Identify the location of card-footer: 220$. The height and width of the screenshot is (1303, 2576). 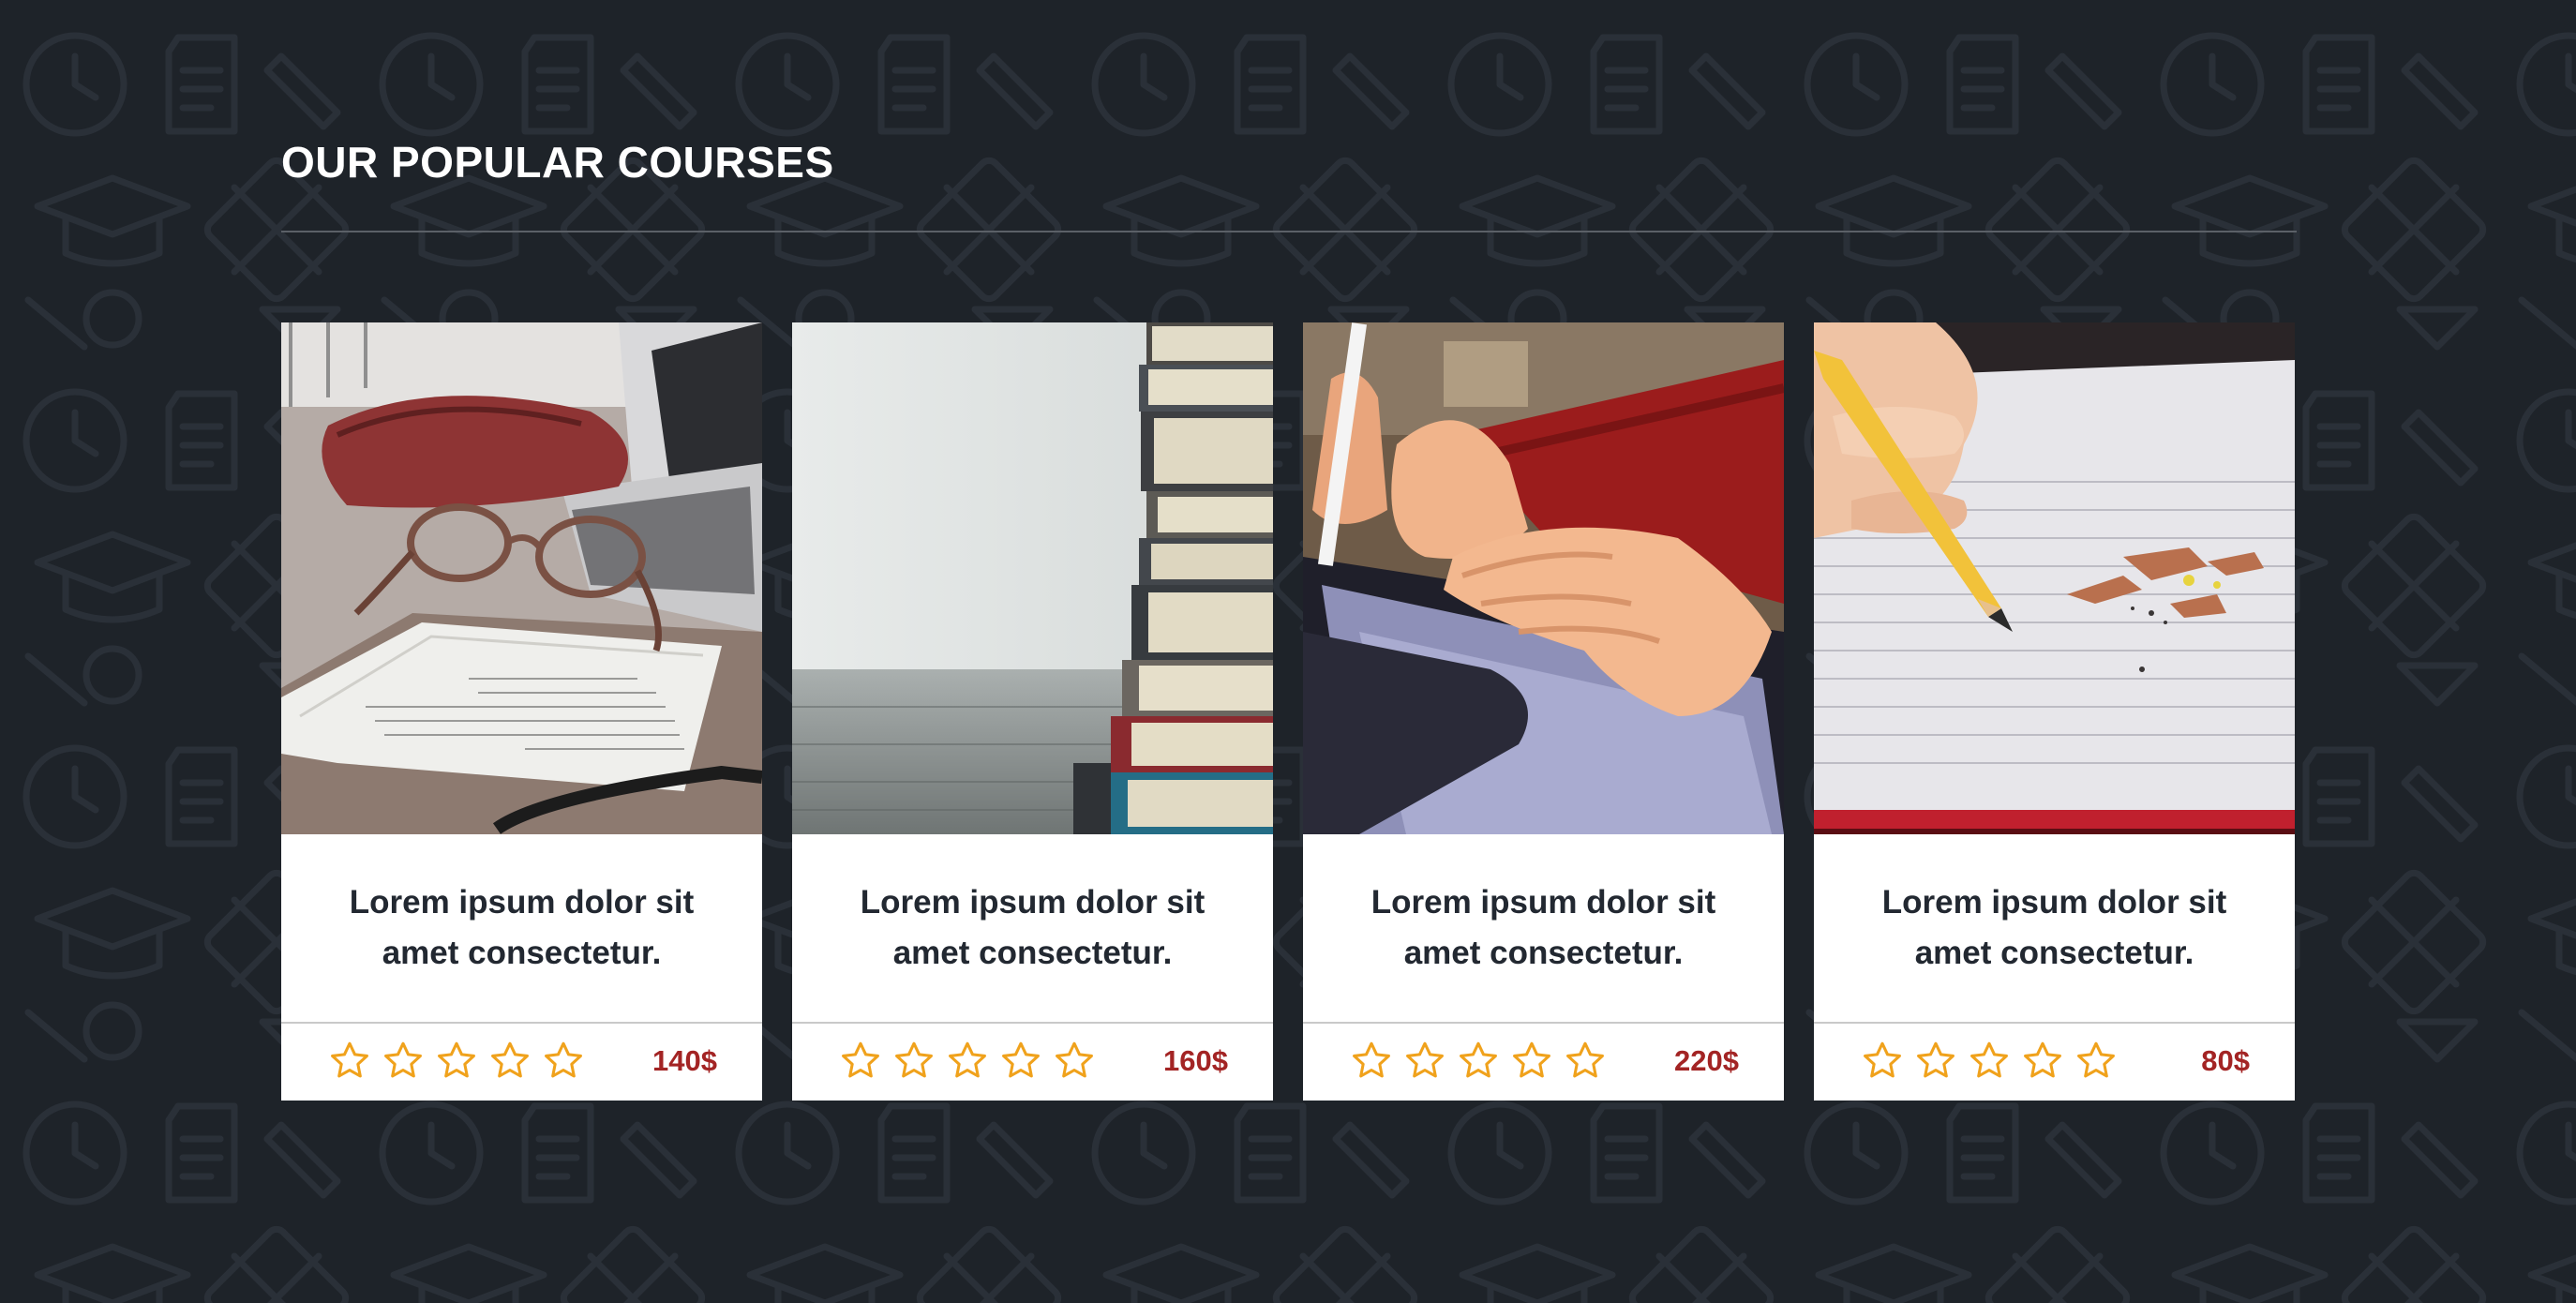
(1544, 1060).